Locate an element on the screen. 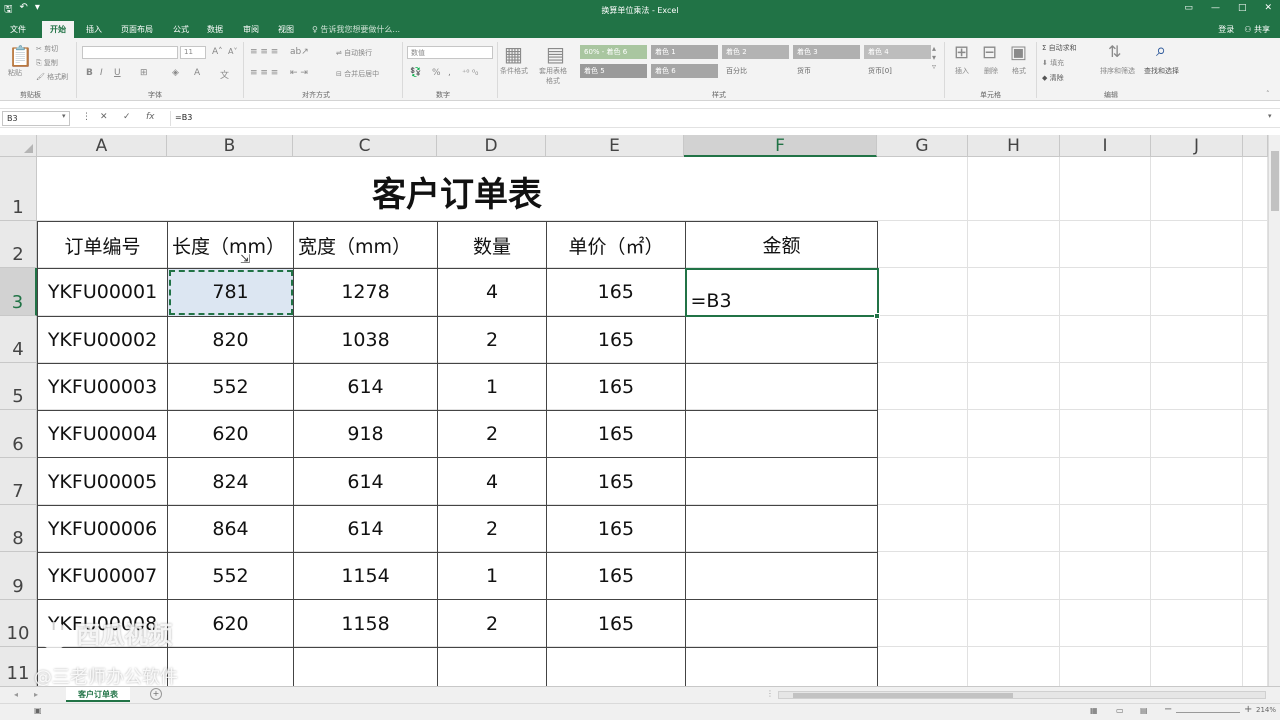 The height and width of the screenshot is (720, 1280). percent-button: % is located at coordinates (436, 73).